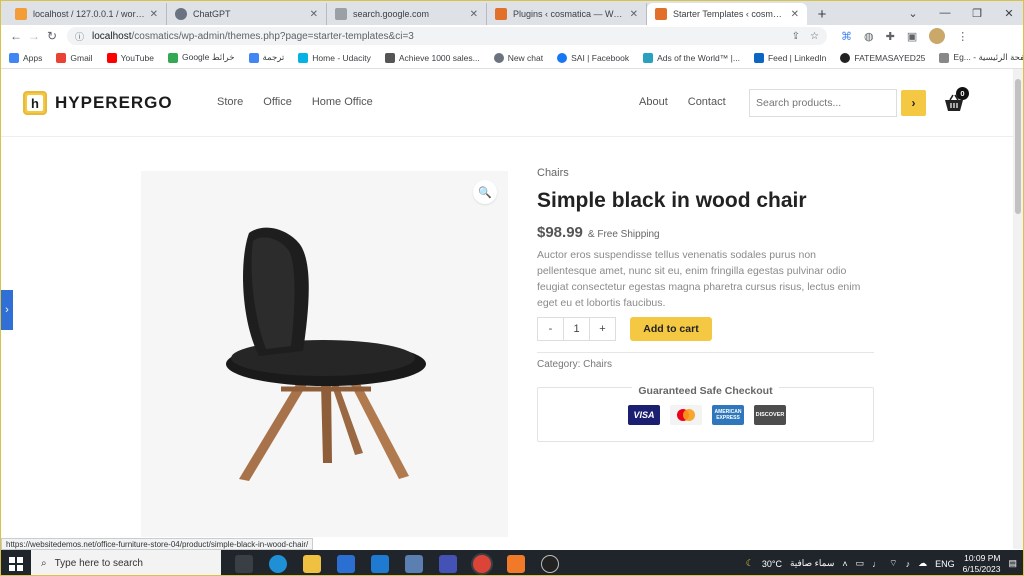 The width and height of the screenshot is (1024, 576). I want to click on category-link: Chairs, so click(597, 364).